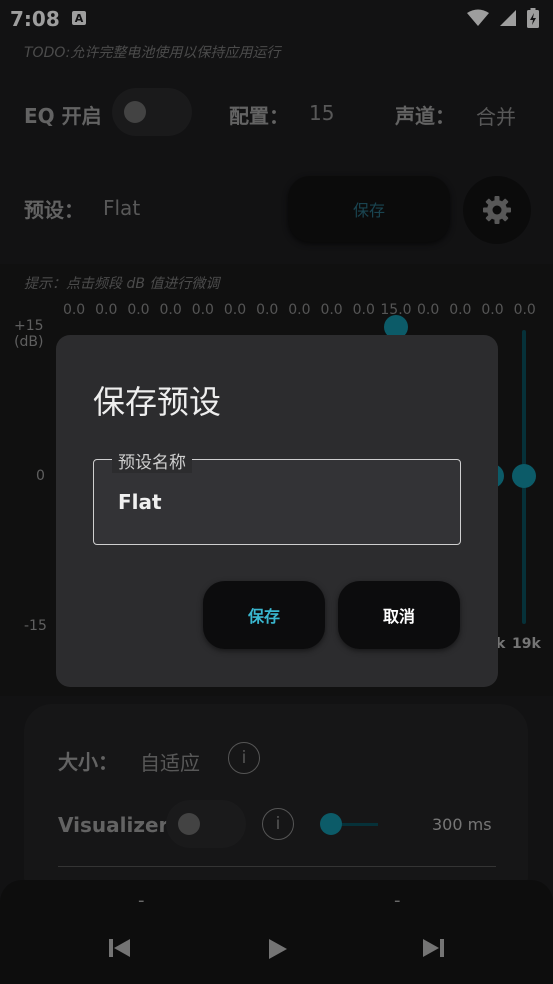 Image resolution: width=553 pixels, height=984 pixels. Describe the element at coordinates (152, 460) in the screenshot. I see `field-label: 预设名称` at that location.